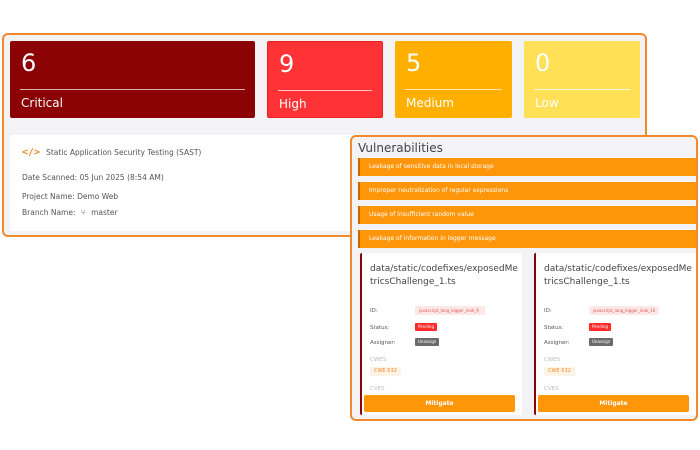 The width and height of the screenshot is (700, 450). I want to click on branch-row: Branch Name: ⑂ master, so click(70, 212).